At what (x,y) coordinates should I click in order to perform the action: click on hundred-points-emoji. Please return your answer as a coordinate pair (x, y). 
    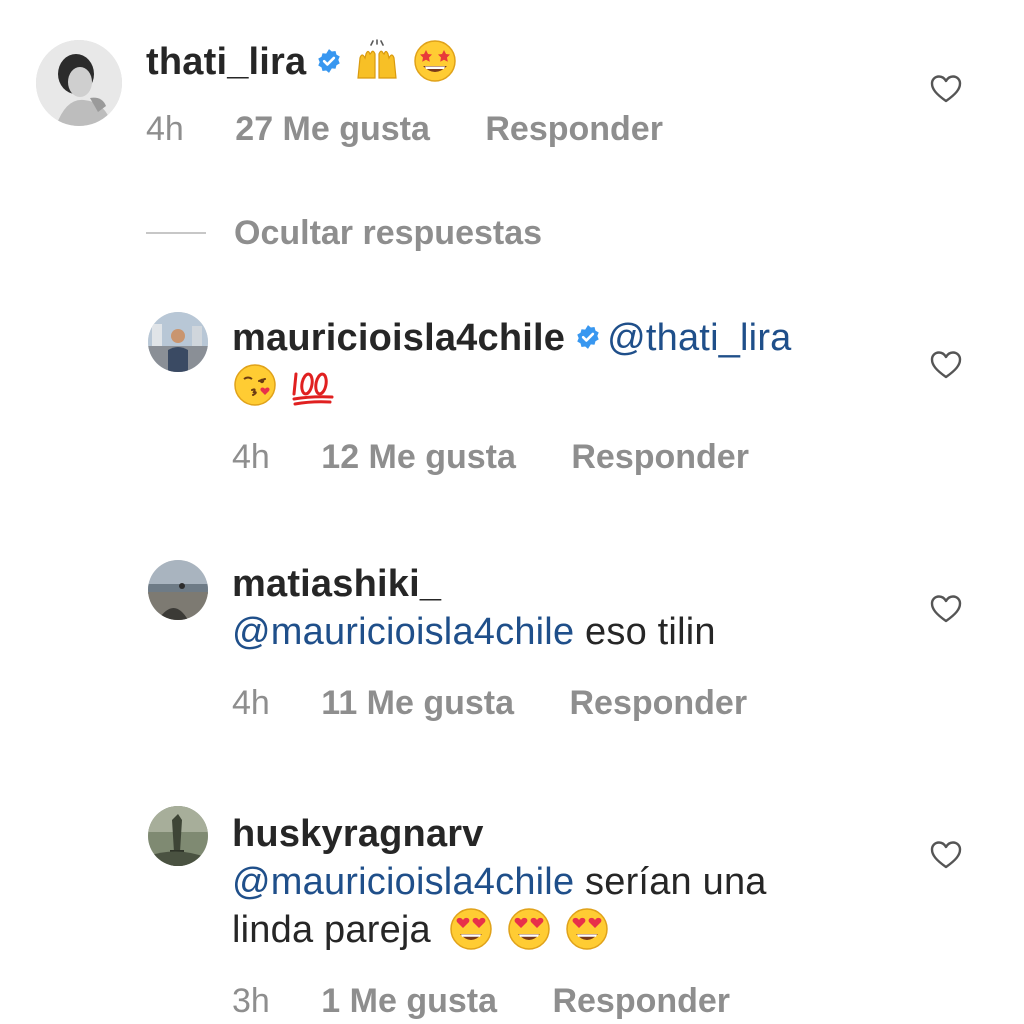
    Looking at the image, I should click on (313, 385).